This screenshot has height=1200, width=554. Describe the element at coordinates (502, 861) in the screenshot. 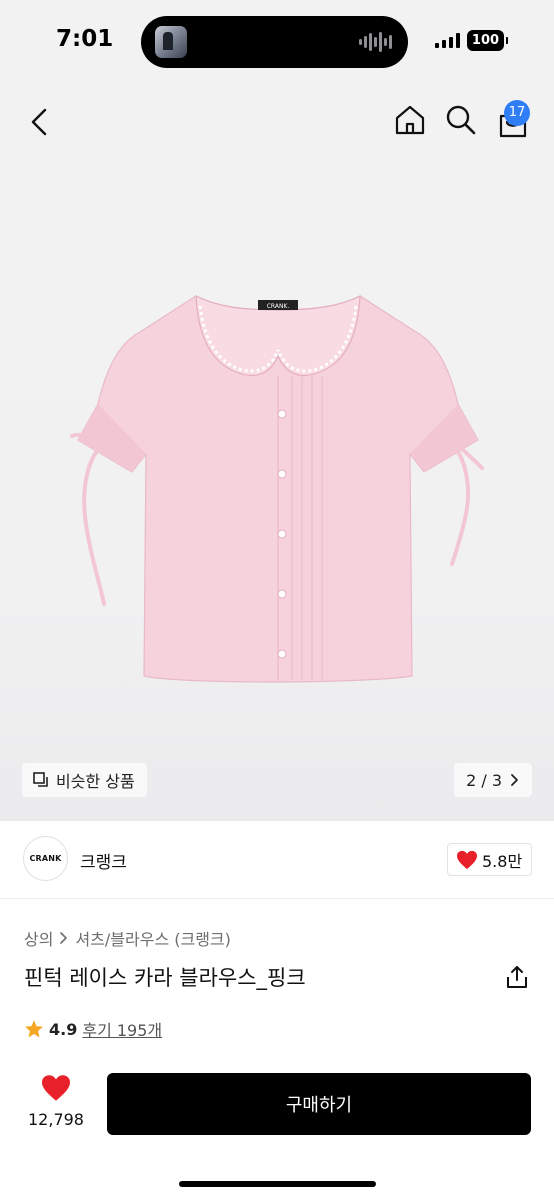

I see `brand-like-count: 5.8만` at that location.